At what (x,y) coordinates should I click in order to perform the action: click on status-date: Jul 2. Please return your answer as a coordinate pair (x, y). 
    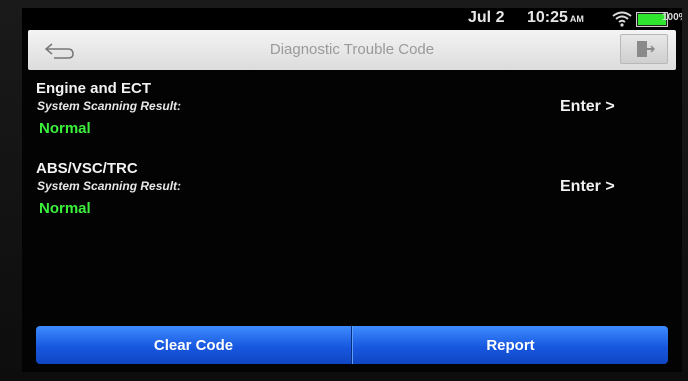
    Looking at the image, I should click on (486, 17).